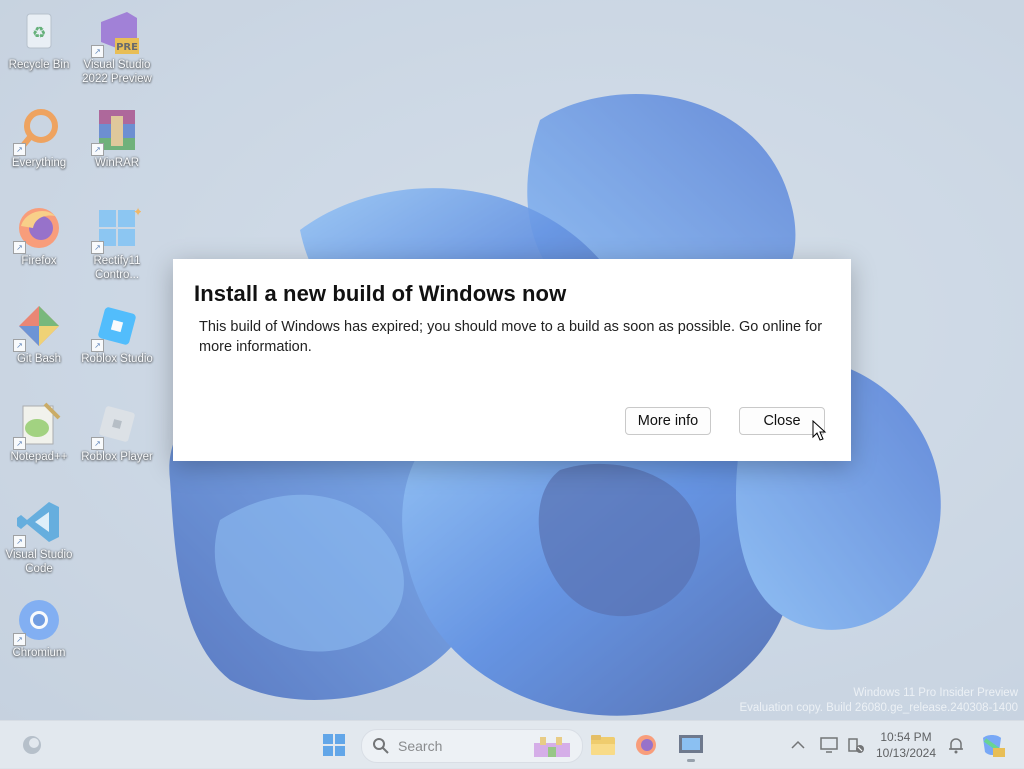 This screenshot has height=769, width=1024. I want to click on dialog-title: Install a new build of Windows now, so click(380, 293).